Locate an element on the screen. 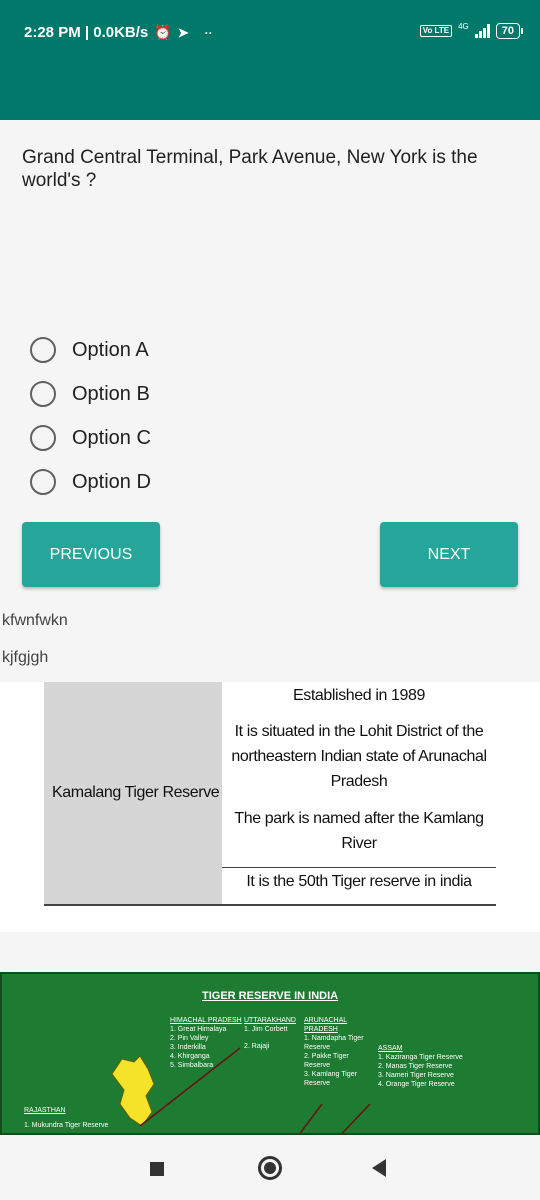 The height and width of the screenshot is (1200, 540). option-a: Option A is located at coordinates (90, 350).